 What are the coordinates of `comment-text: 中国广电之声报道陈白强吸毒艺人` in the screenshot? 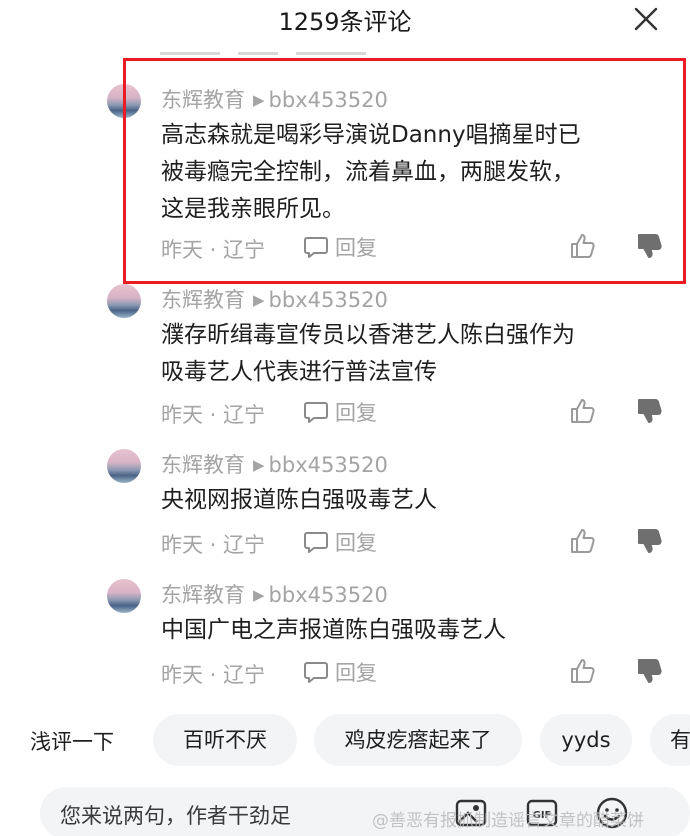 It's located at (333, 630).